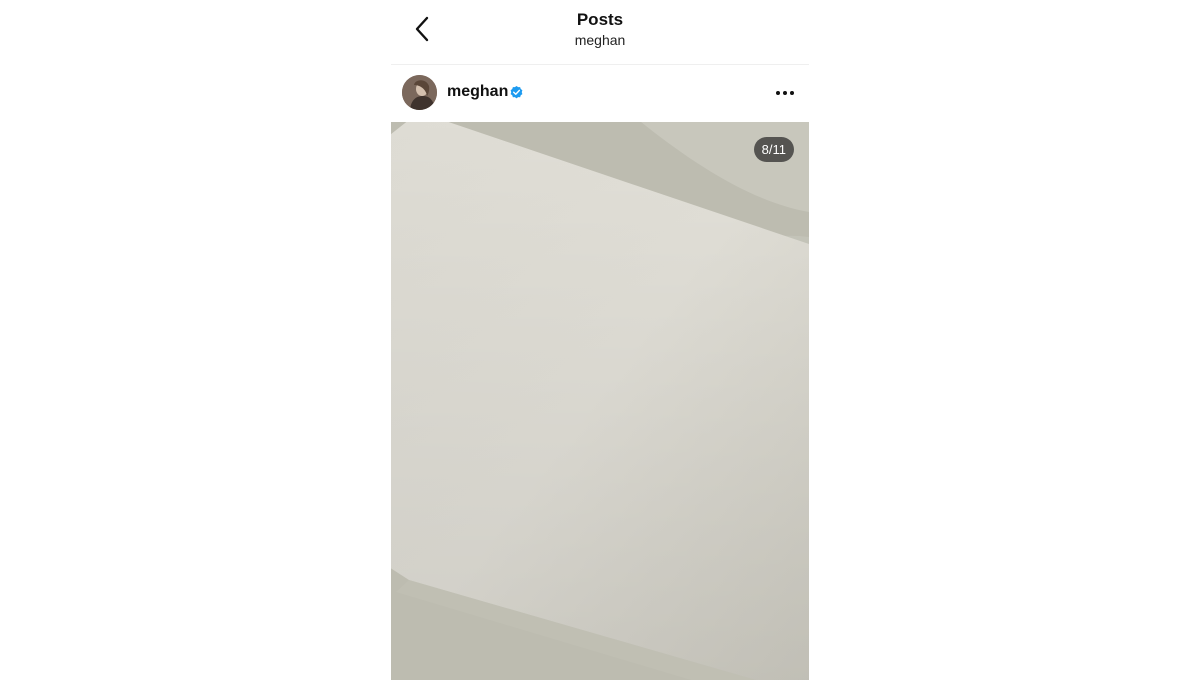  I want to click on avatar, so click(419, 92).